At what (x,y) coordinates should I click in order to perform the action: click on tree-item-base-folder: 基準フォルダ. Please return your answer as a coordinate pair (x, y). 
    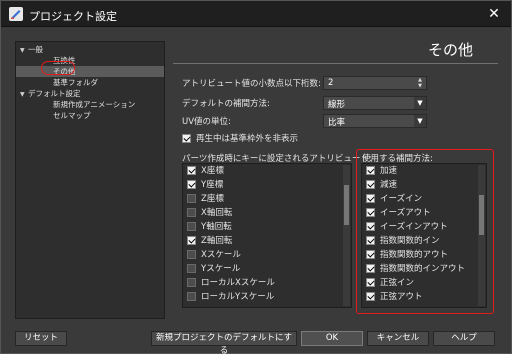
    Looking at the image, I should click on (90, 82).